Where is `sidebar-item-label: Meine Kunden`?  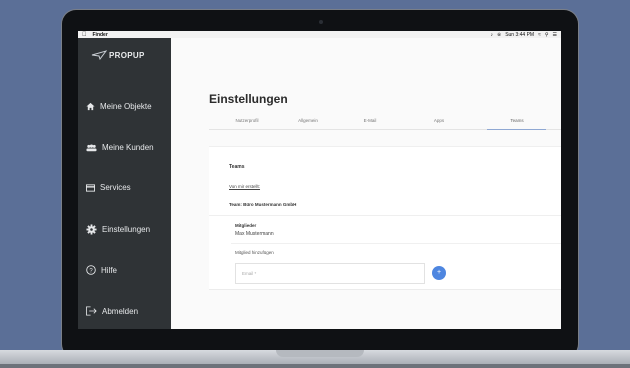 sidebar-item-label: Meine Kunden is located at coordinates (128, 147).